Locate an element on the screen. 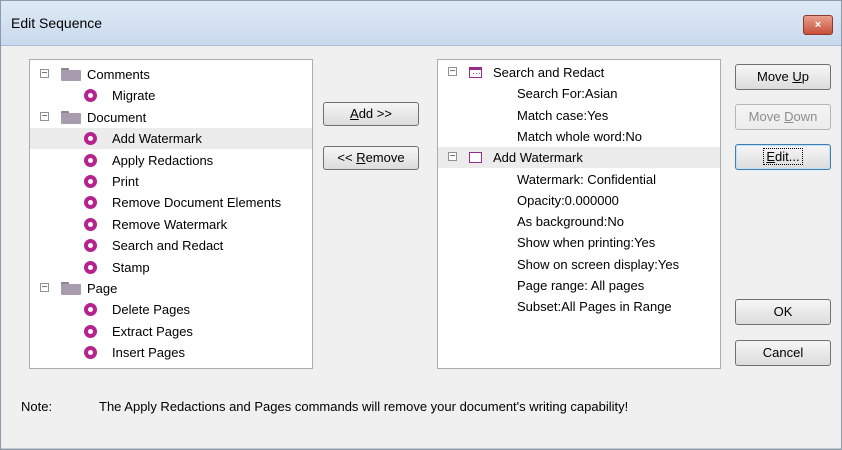 The height and width of the screenshot is (450, 842). tree-item: Delete Pages is located at coordinates (171, 309).